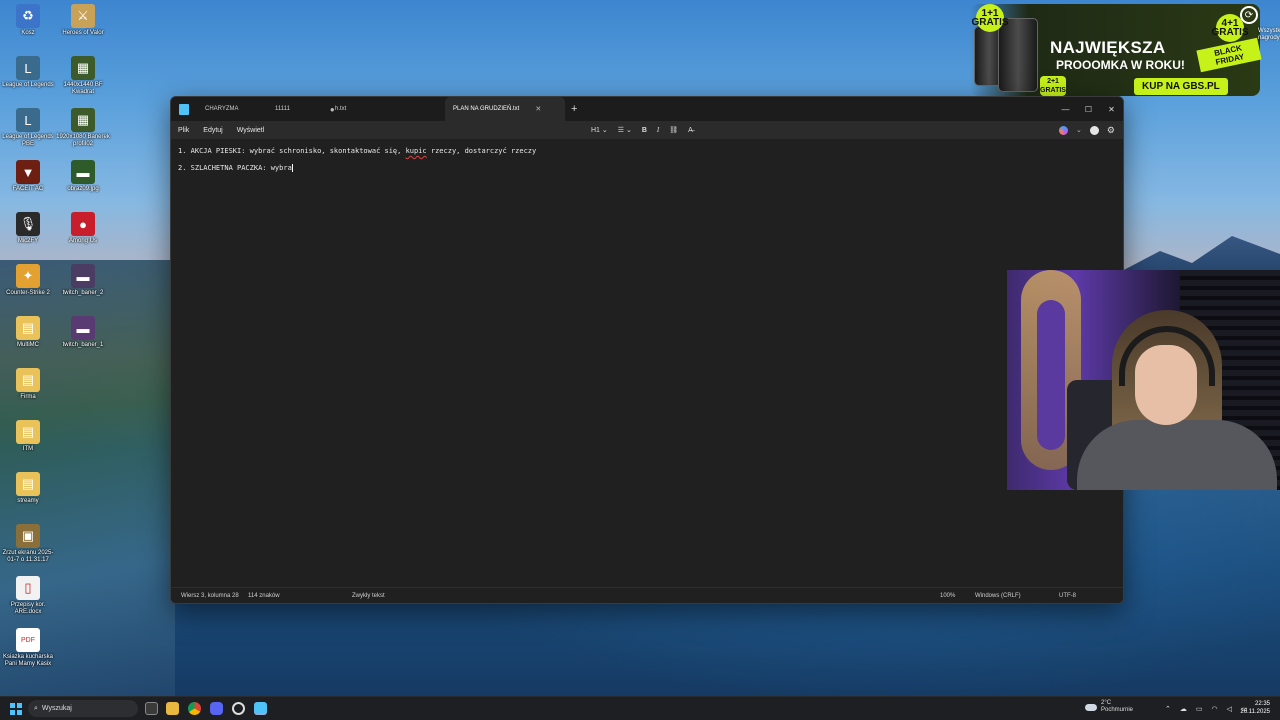  I want to click on desktop-icon: ▣ Zrzut ekranu 2025-01-7 o 11.31.17, so click(28, 544).